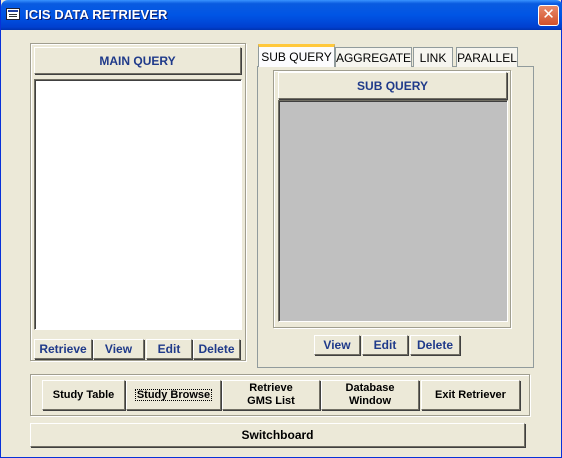 The image size is (562, 458). I want to click on sub-query-header-button: SUB QUERY, so click(392, 85).